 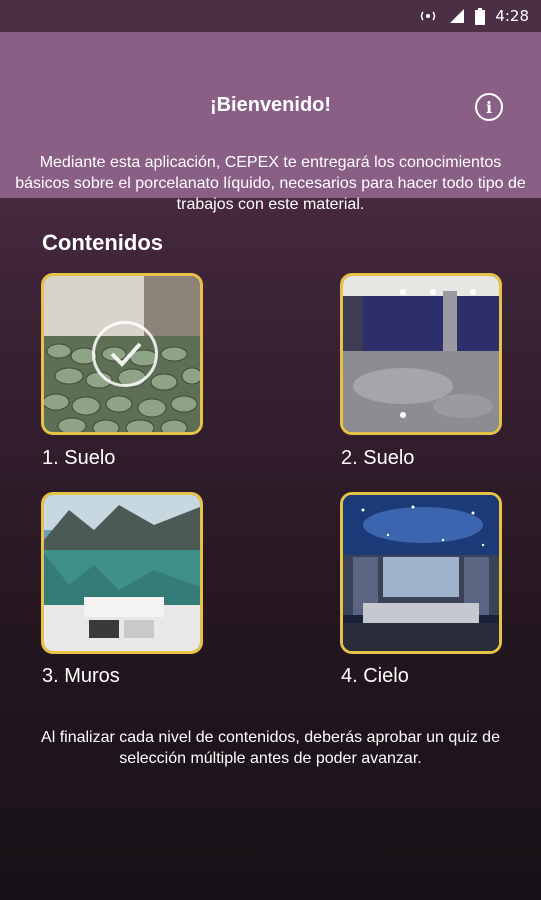 I want to click on section-title: Contenidos, so click(x=102, y=242).